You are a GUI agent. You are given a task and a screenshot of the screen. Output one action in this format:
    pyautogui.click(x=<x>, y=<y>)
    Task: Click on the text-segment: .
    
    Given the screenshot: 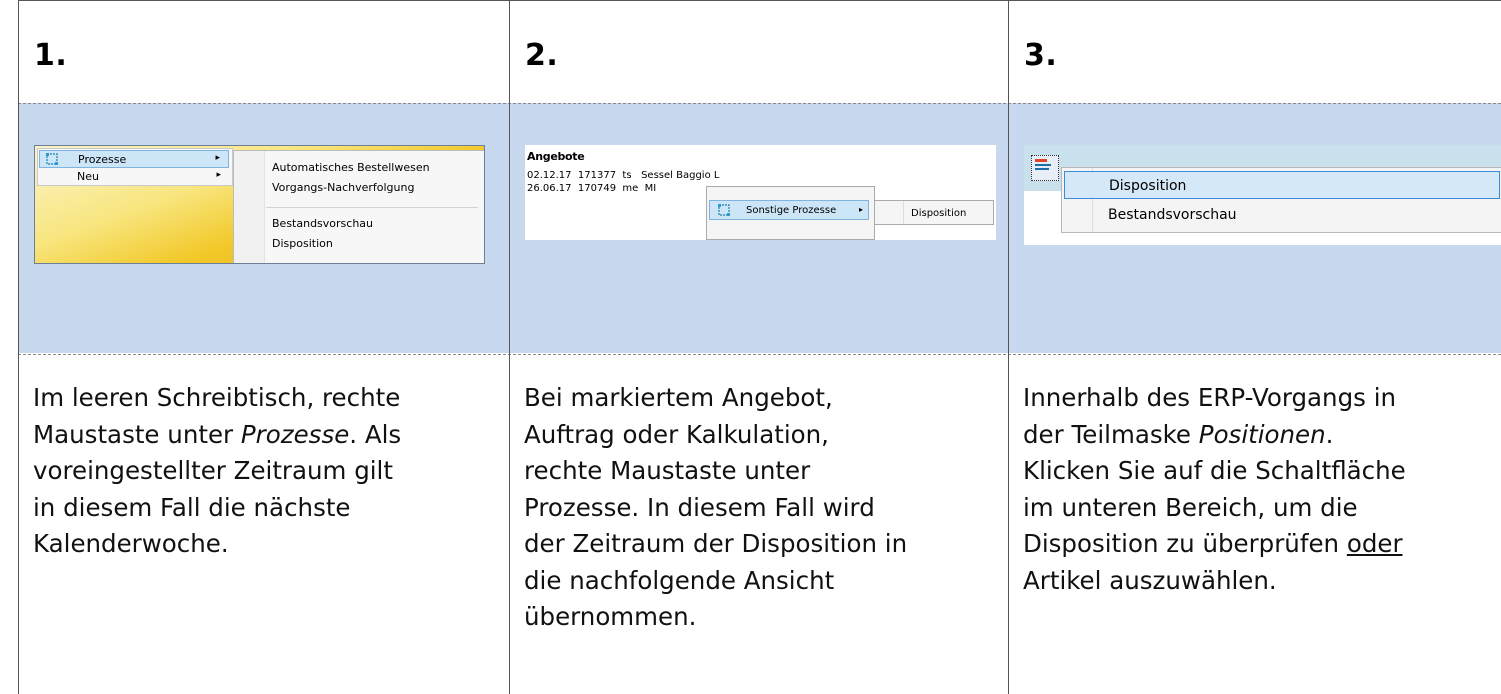 What is the action you would take?
    pyautogui.click(x=1329, y=434)
    